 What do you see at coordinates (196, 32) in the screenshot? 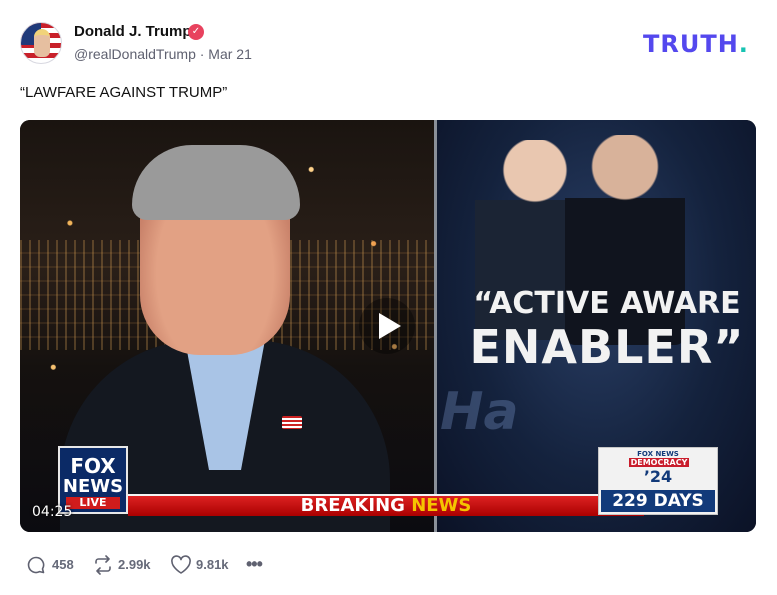
I see `verified-badge-icon: ✓` at bounding box center [196, 32].